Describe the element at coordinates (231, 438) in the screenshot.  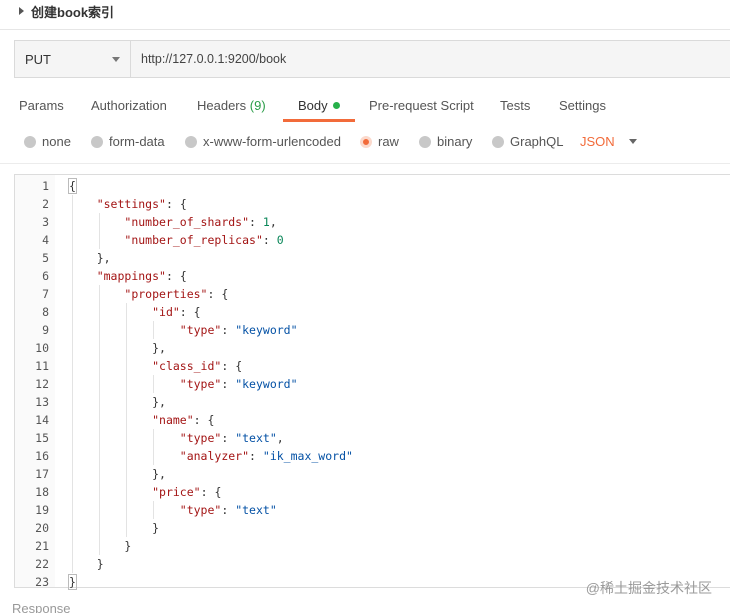
I see `code-text: "type": "text",` at that location.